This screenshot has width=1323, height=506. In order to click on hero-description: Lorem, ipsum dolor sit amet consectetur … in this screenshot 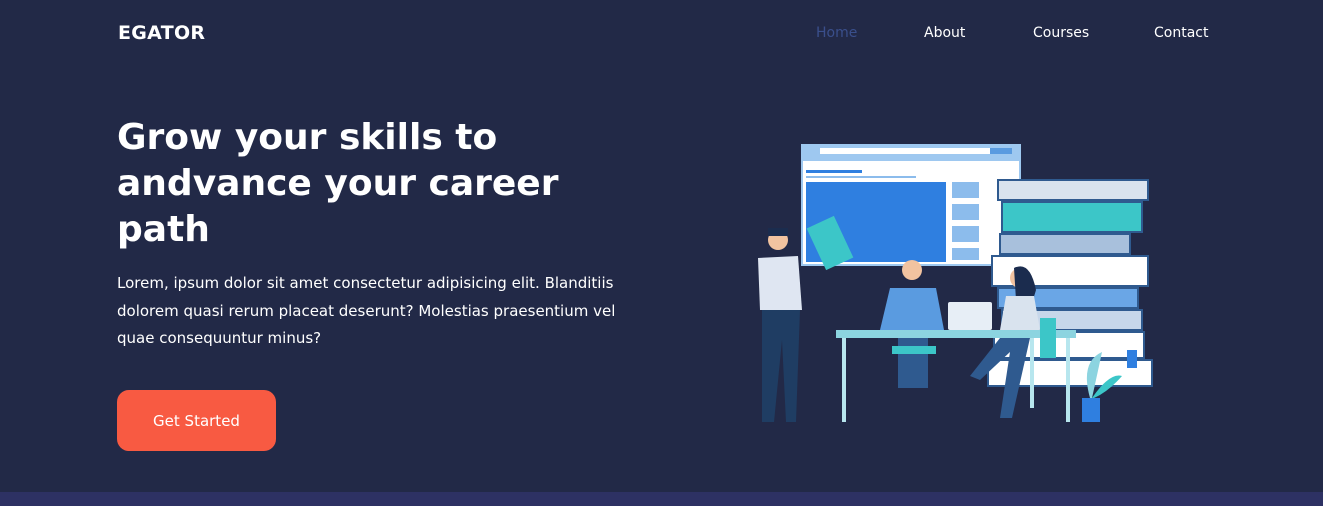, I will do `click(366, 310)`.